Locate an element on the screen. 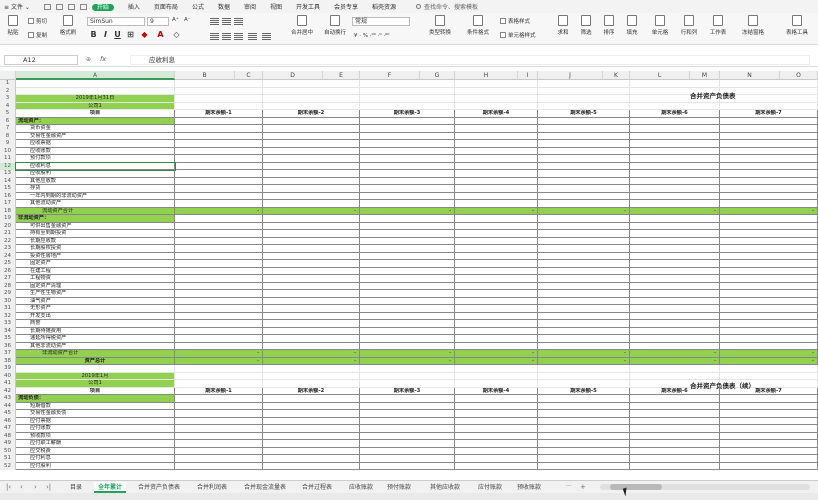 The image size is (818, 500). row-header: 14 is located at coordinates (8, 181).